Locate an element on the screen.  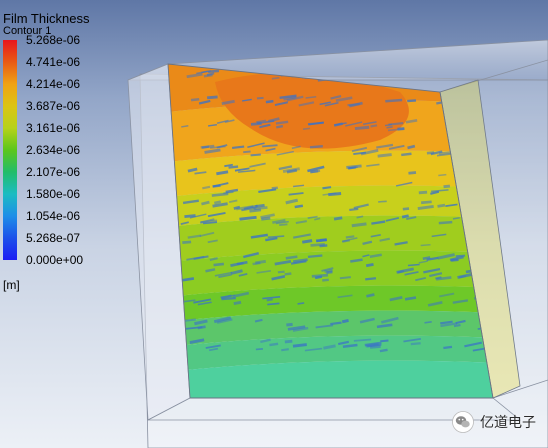
legend-level-label: 4.741e-06 is located at coordinates (53, 62).